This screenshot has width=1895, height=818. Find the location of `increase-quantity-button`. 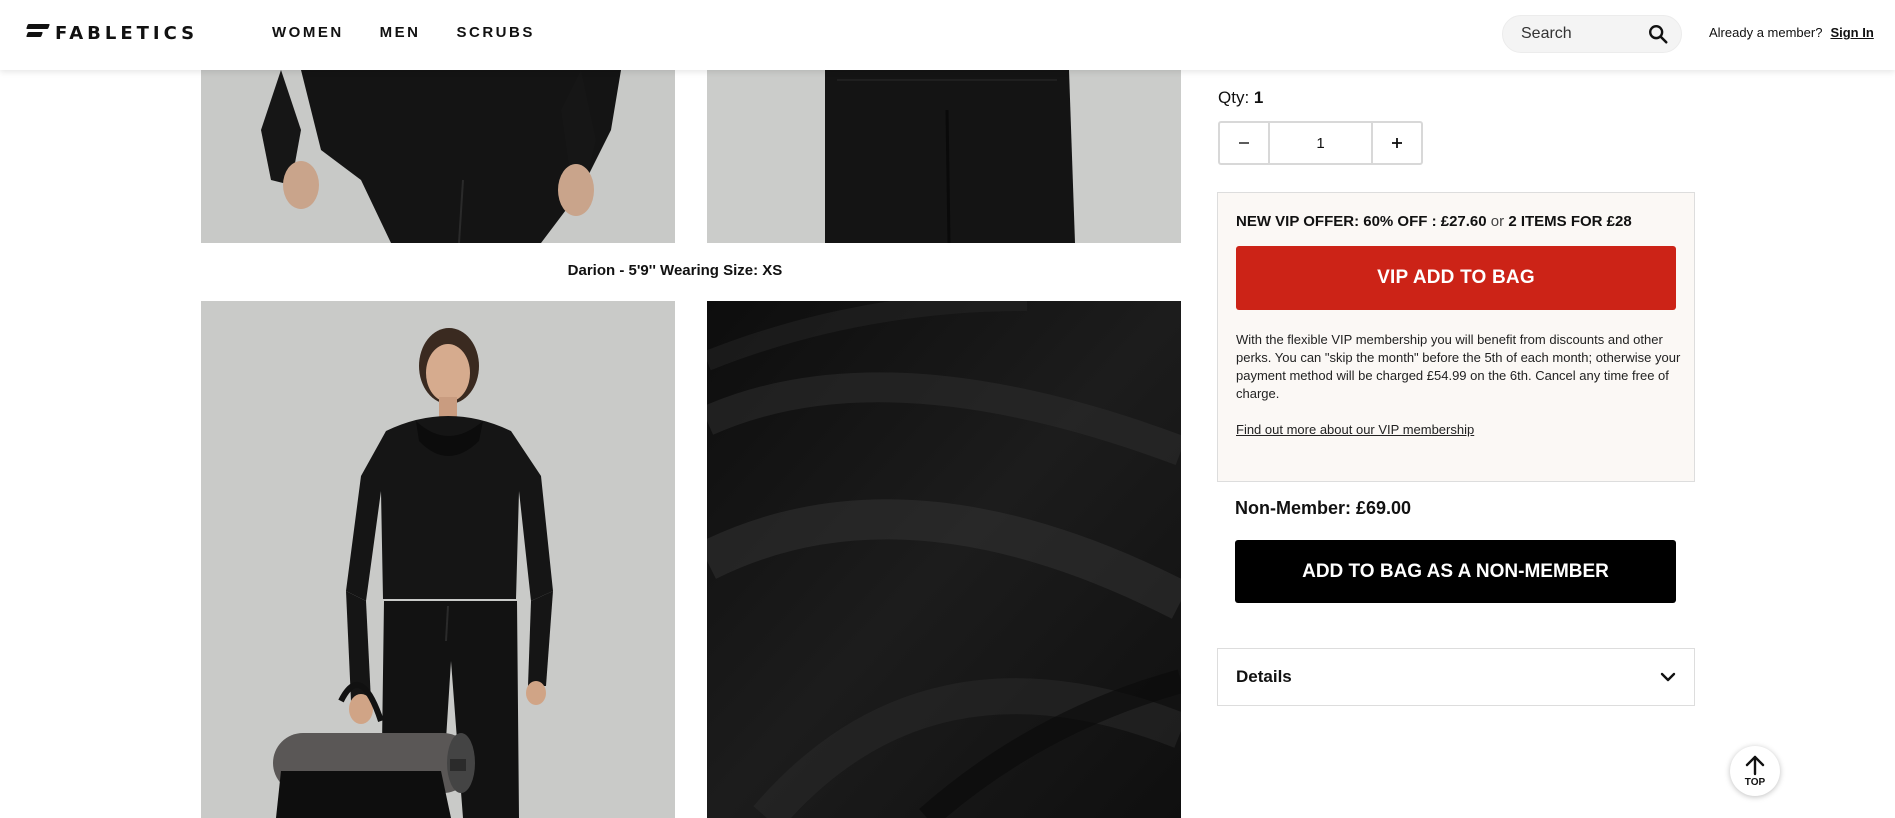

increase-quantity-button is located at coordinates (1397, 143).